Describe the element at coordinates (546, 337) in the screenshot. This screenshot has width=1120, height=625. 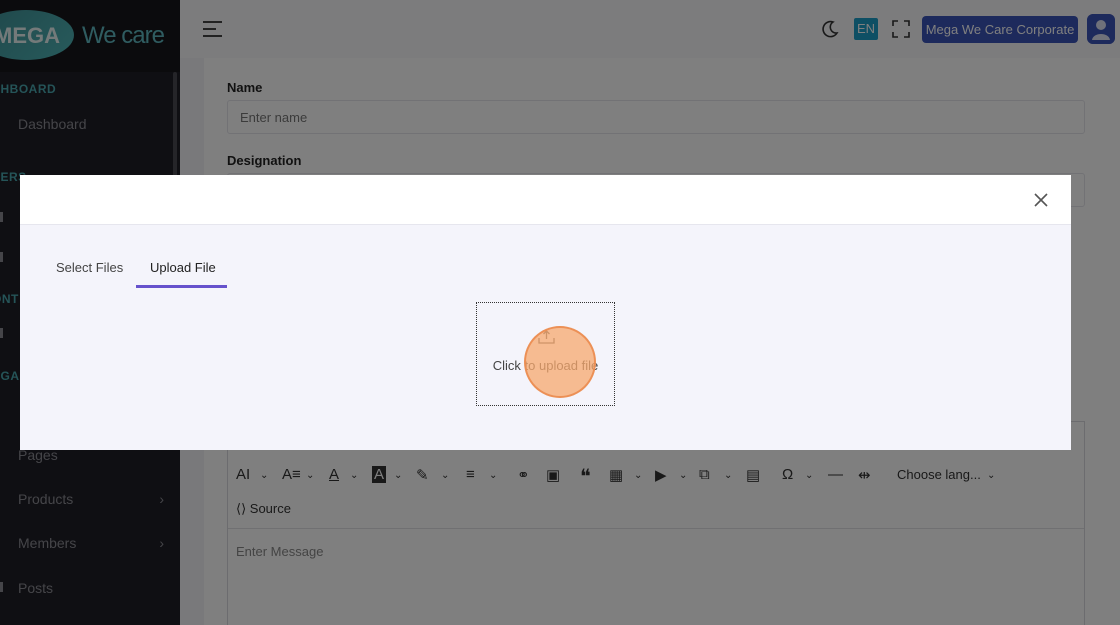
I see `upload-icon` at that location.